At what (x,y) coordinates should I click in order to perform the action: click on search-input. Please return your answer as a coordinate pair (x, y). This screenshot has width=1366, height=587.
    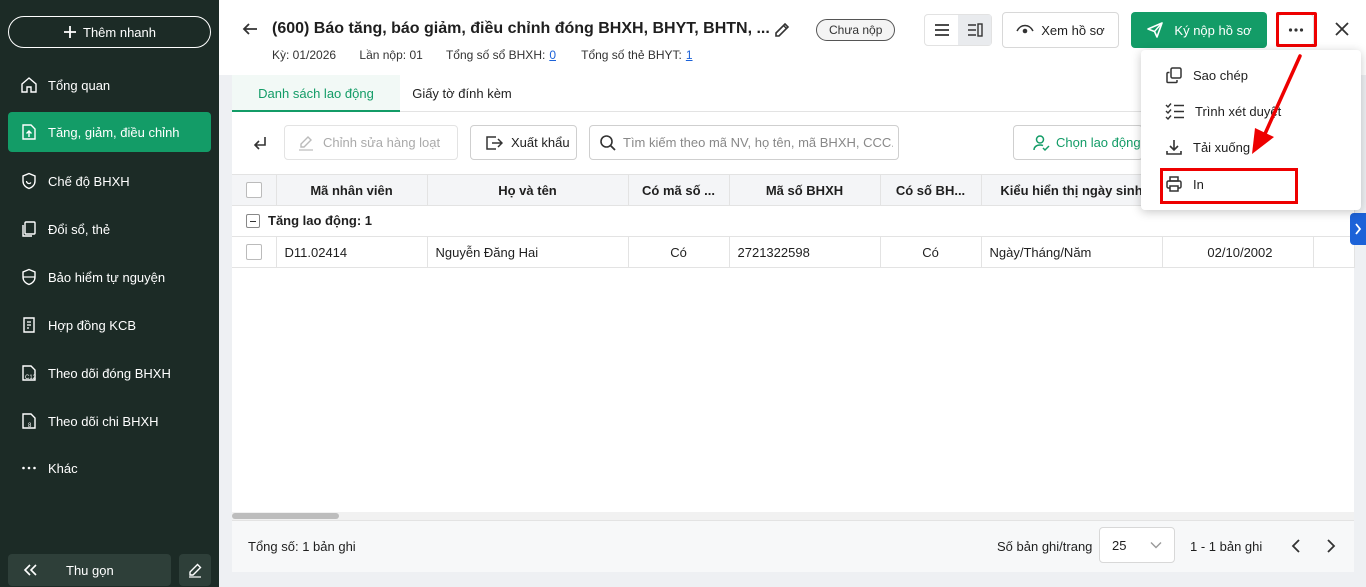
    Looking at the image, I should click on (758, 142).